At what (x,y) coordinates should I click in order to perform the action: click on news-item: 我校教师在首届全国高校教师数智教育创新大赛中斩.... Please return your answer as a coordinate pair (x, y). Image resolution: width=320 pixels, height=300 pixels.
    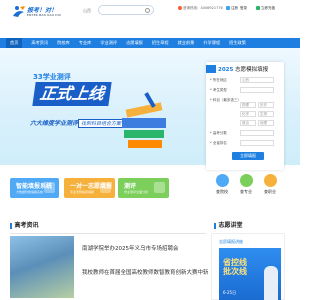
    Looking at the image, I should click on (145, 272).